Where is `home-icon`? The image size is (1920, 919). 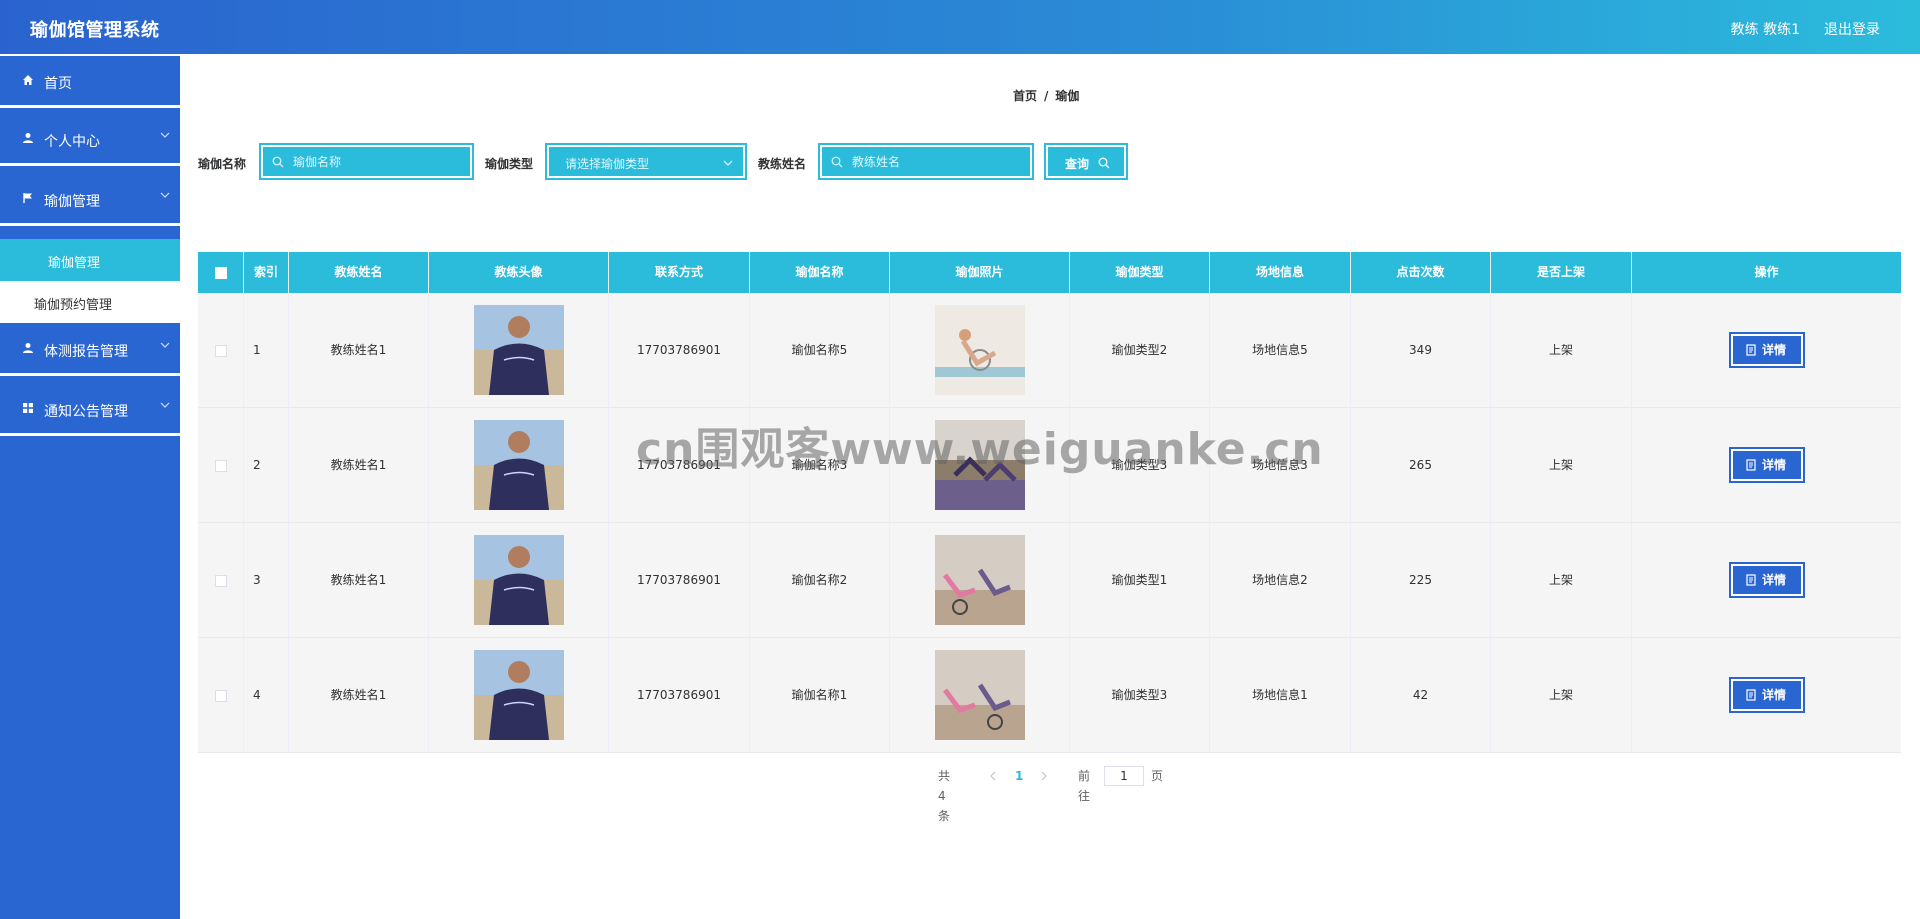
home-icon is located at coordinates (28, 80).